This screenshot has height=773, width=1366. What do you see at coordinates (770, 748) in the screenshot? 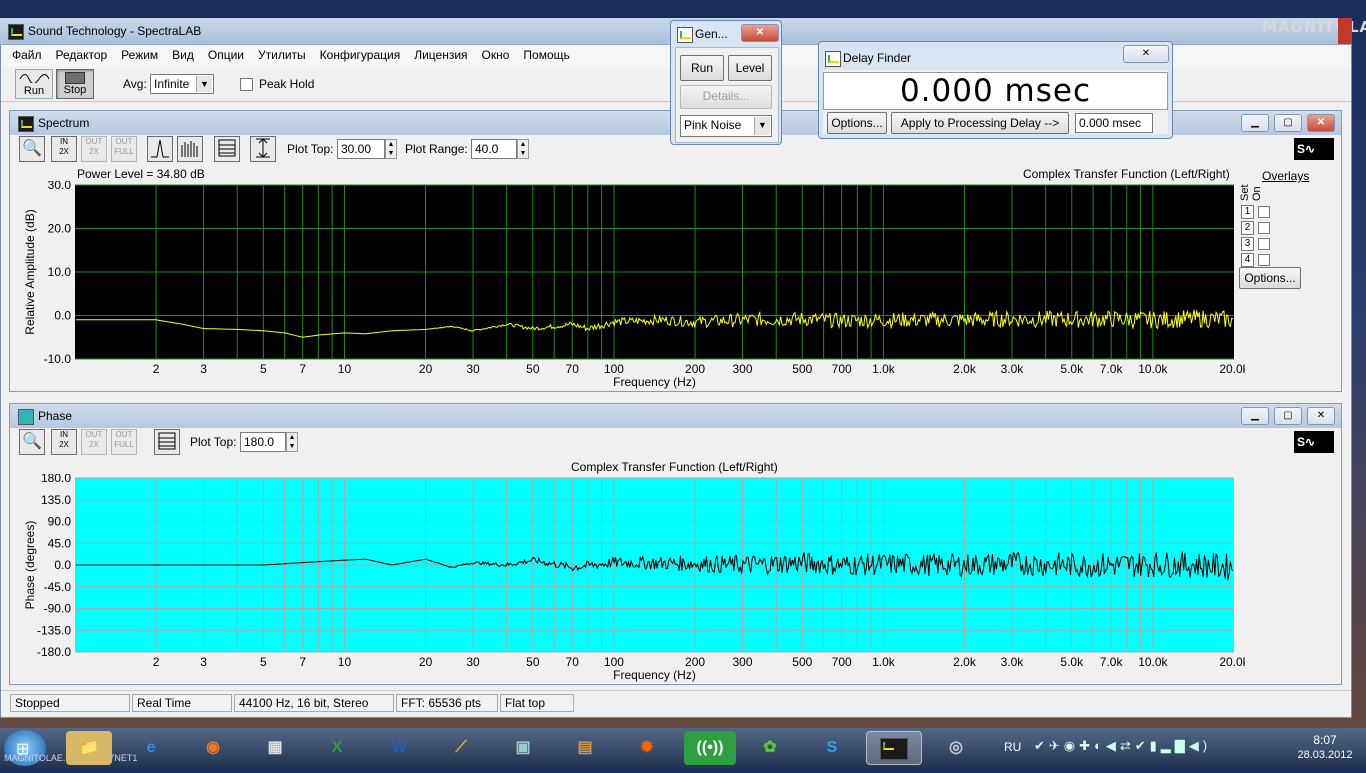
I see `icq-taskbar-icon: ✿` at bounding box center [770, 748].